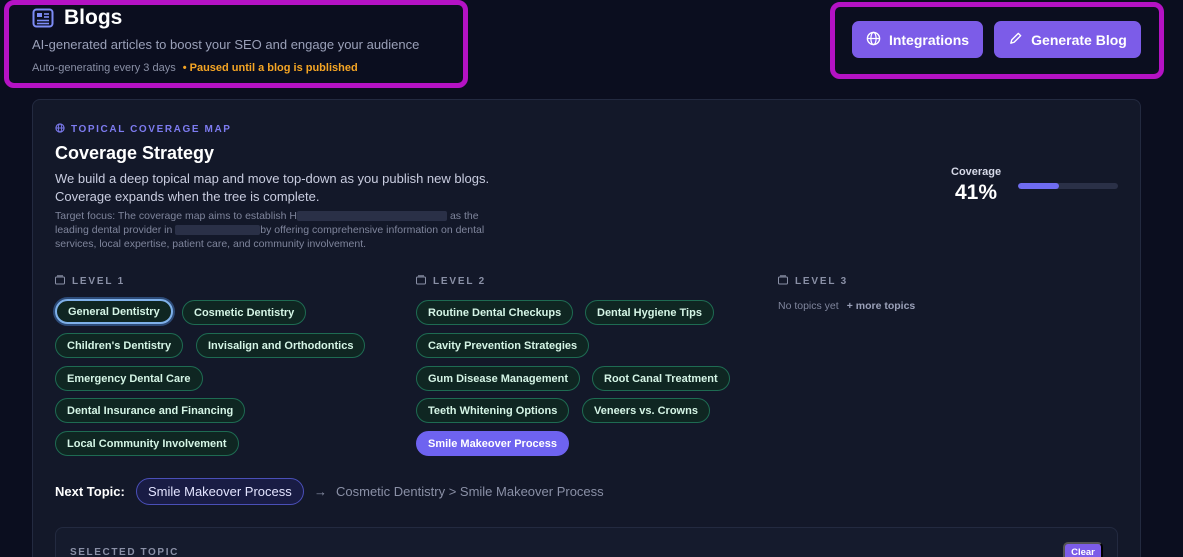 The height and width of the screenshot is (557, 1183). Describe the element at coordinates (320, 491) in the screenshot. I see `arrow-right-icon: →` at that location.